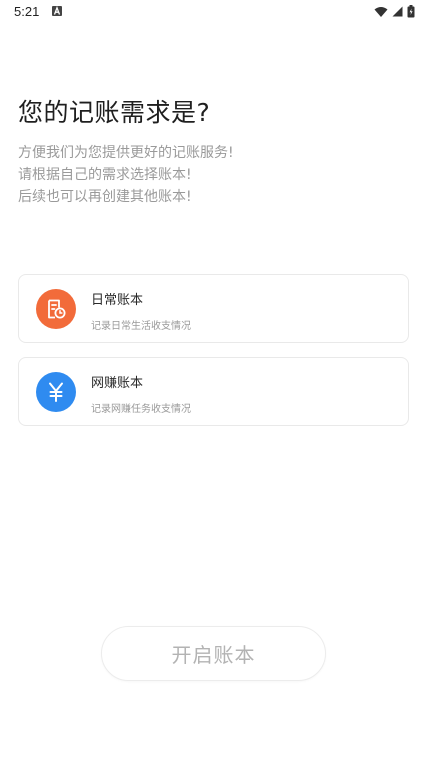 The image size is (427, 760). Describe the element at coordinates (56, 392) in the screenshot. I see `yen-icon` at that location.